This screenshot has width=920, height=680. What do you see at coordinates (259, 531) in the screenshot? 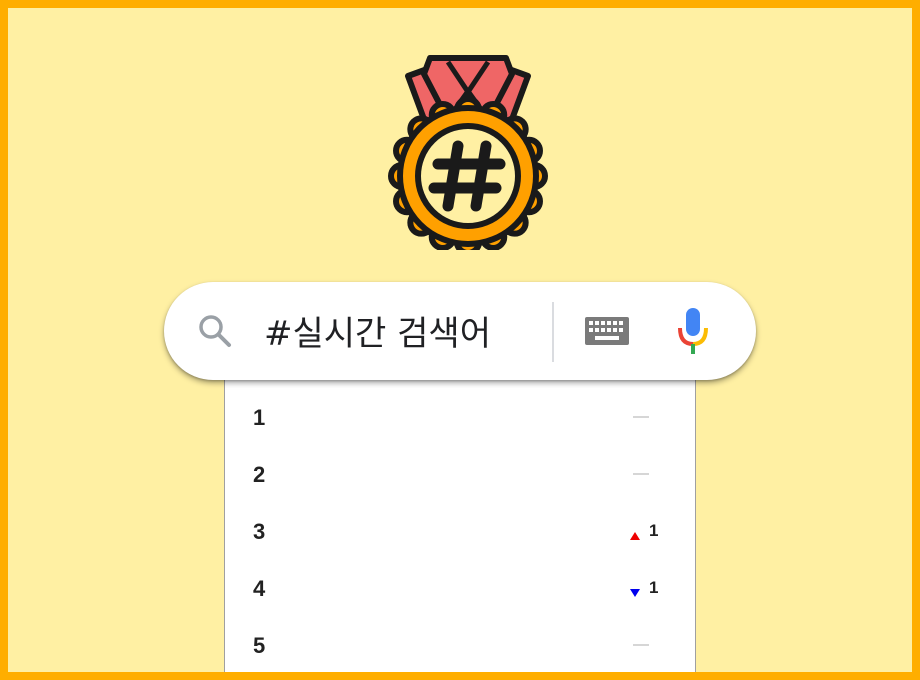
I see `rank-number: 3` at bounding box center [259, 531].